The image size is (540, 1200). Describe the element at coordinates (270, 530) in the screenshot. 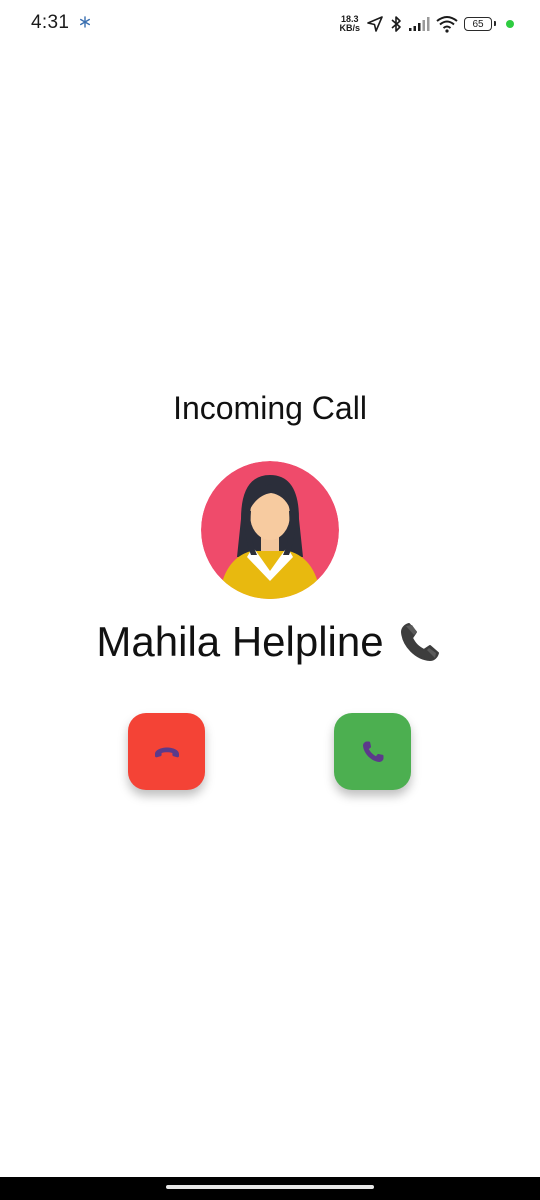

I see `woman-avatar-icon` at that location.